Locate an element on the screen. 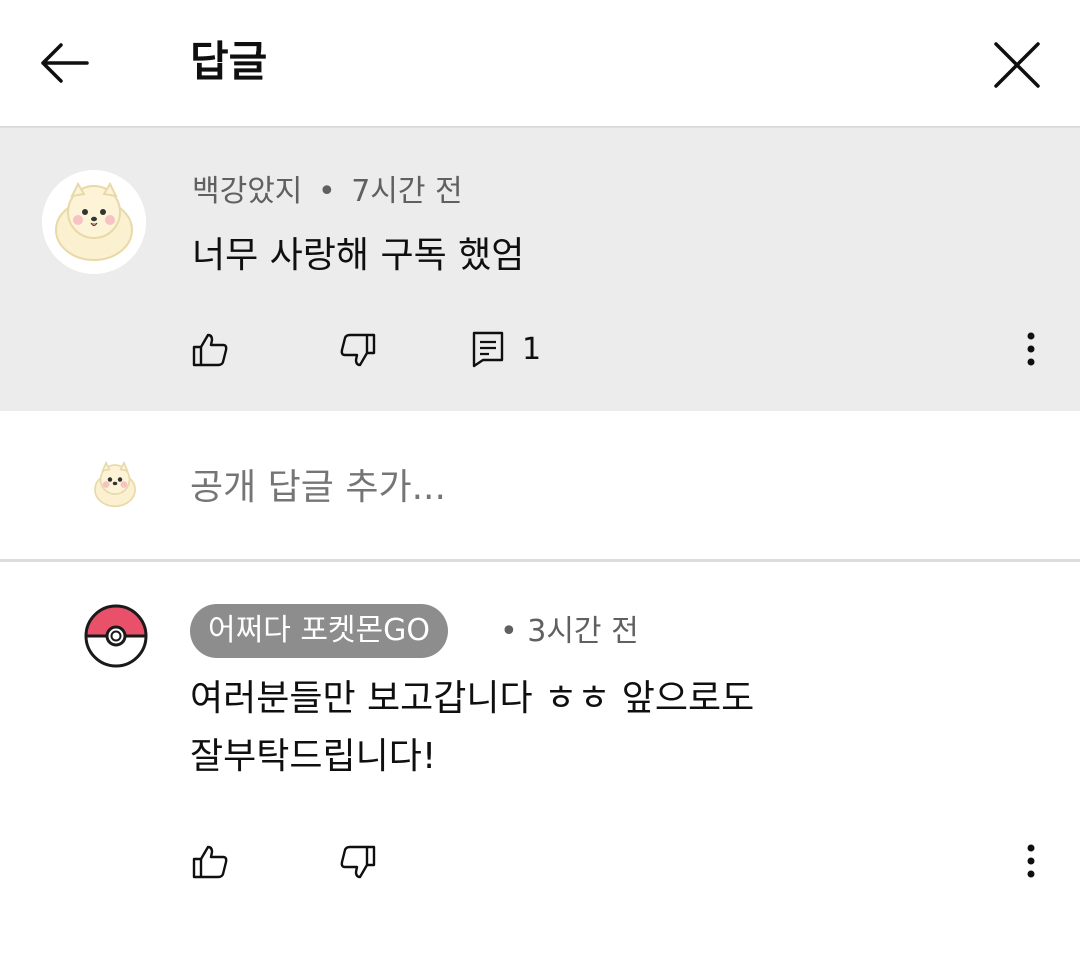 The height and width of the screenshot is (972, 1080). header: 답글 is located at coordinates (540, 64).